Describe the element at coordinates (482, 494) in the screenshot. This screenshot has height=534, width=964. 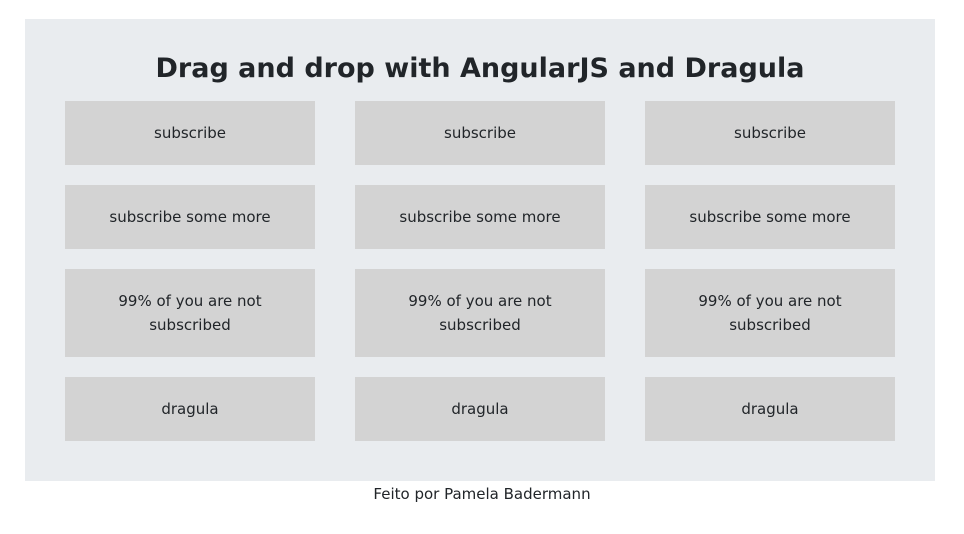
I see `footer-credit: Feito por Pamela Badermann` at that location.